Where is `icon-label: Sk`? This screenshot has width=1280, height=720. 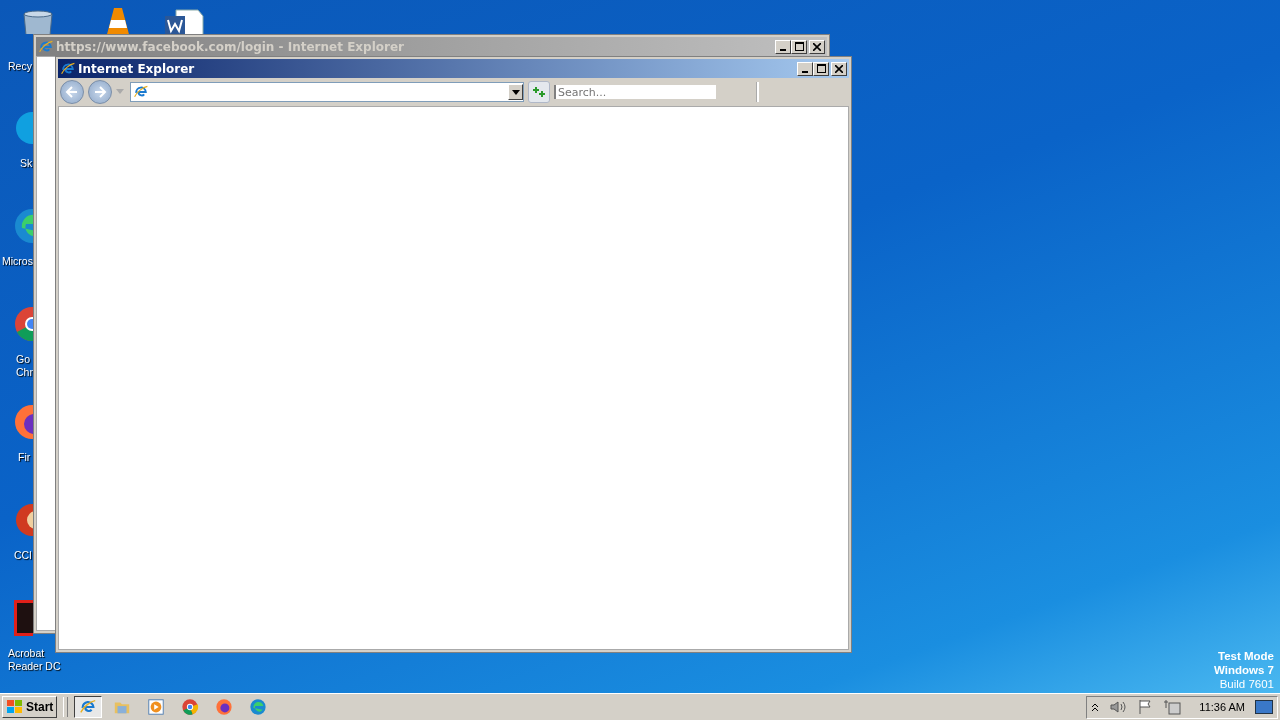 icon-label: Sk is located at coordinates (26, 163).